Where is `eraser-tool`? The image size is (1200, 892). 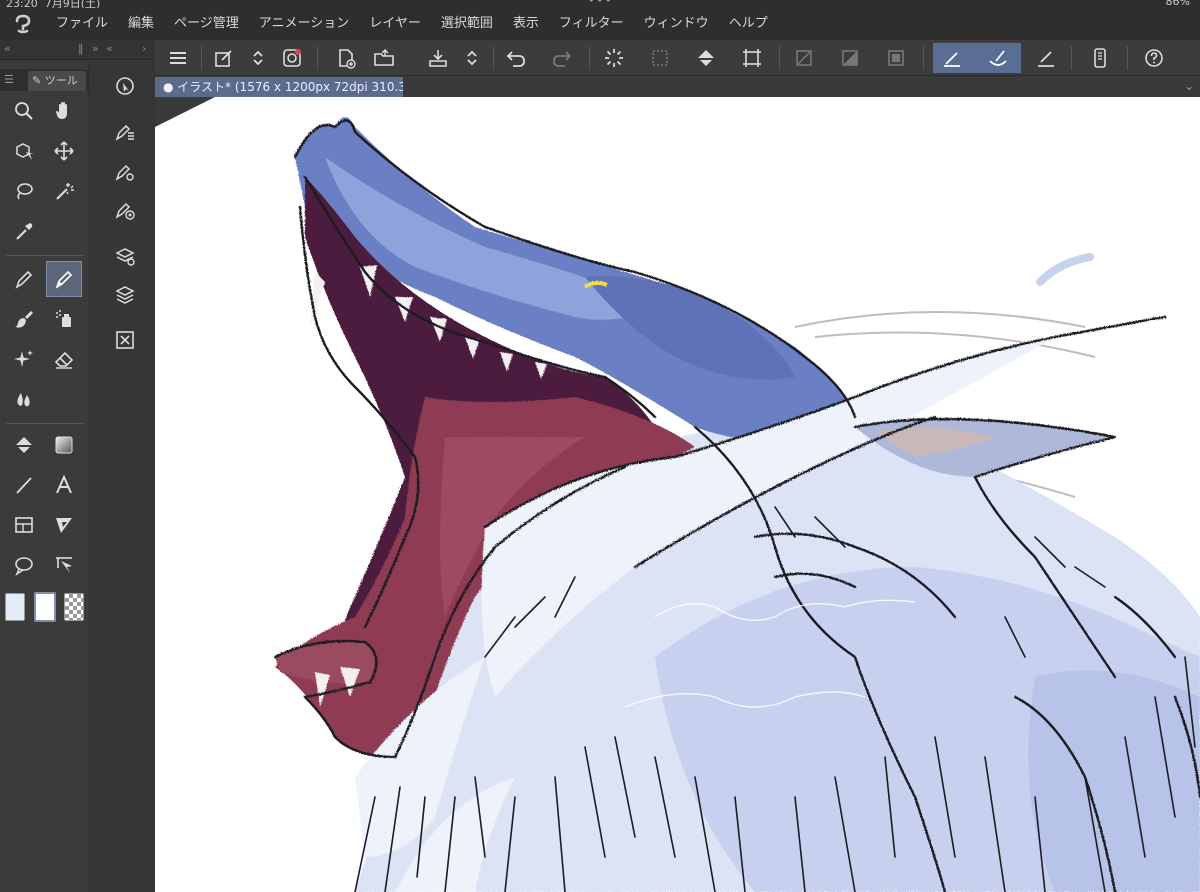
eraser-tool is located at coordinates (64, 359).